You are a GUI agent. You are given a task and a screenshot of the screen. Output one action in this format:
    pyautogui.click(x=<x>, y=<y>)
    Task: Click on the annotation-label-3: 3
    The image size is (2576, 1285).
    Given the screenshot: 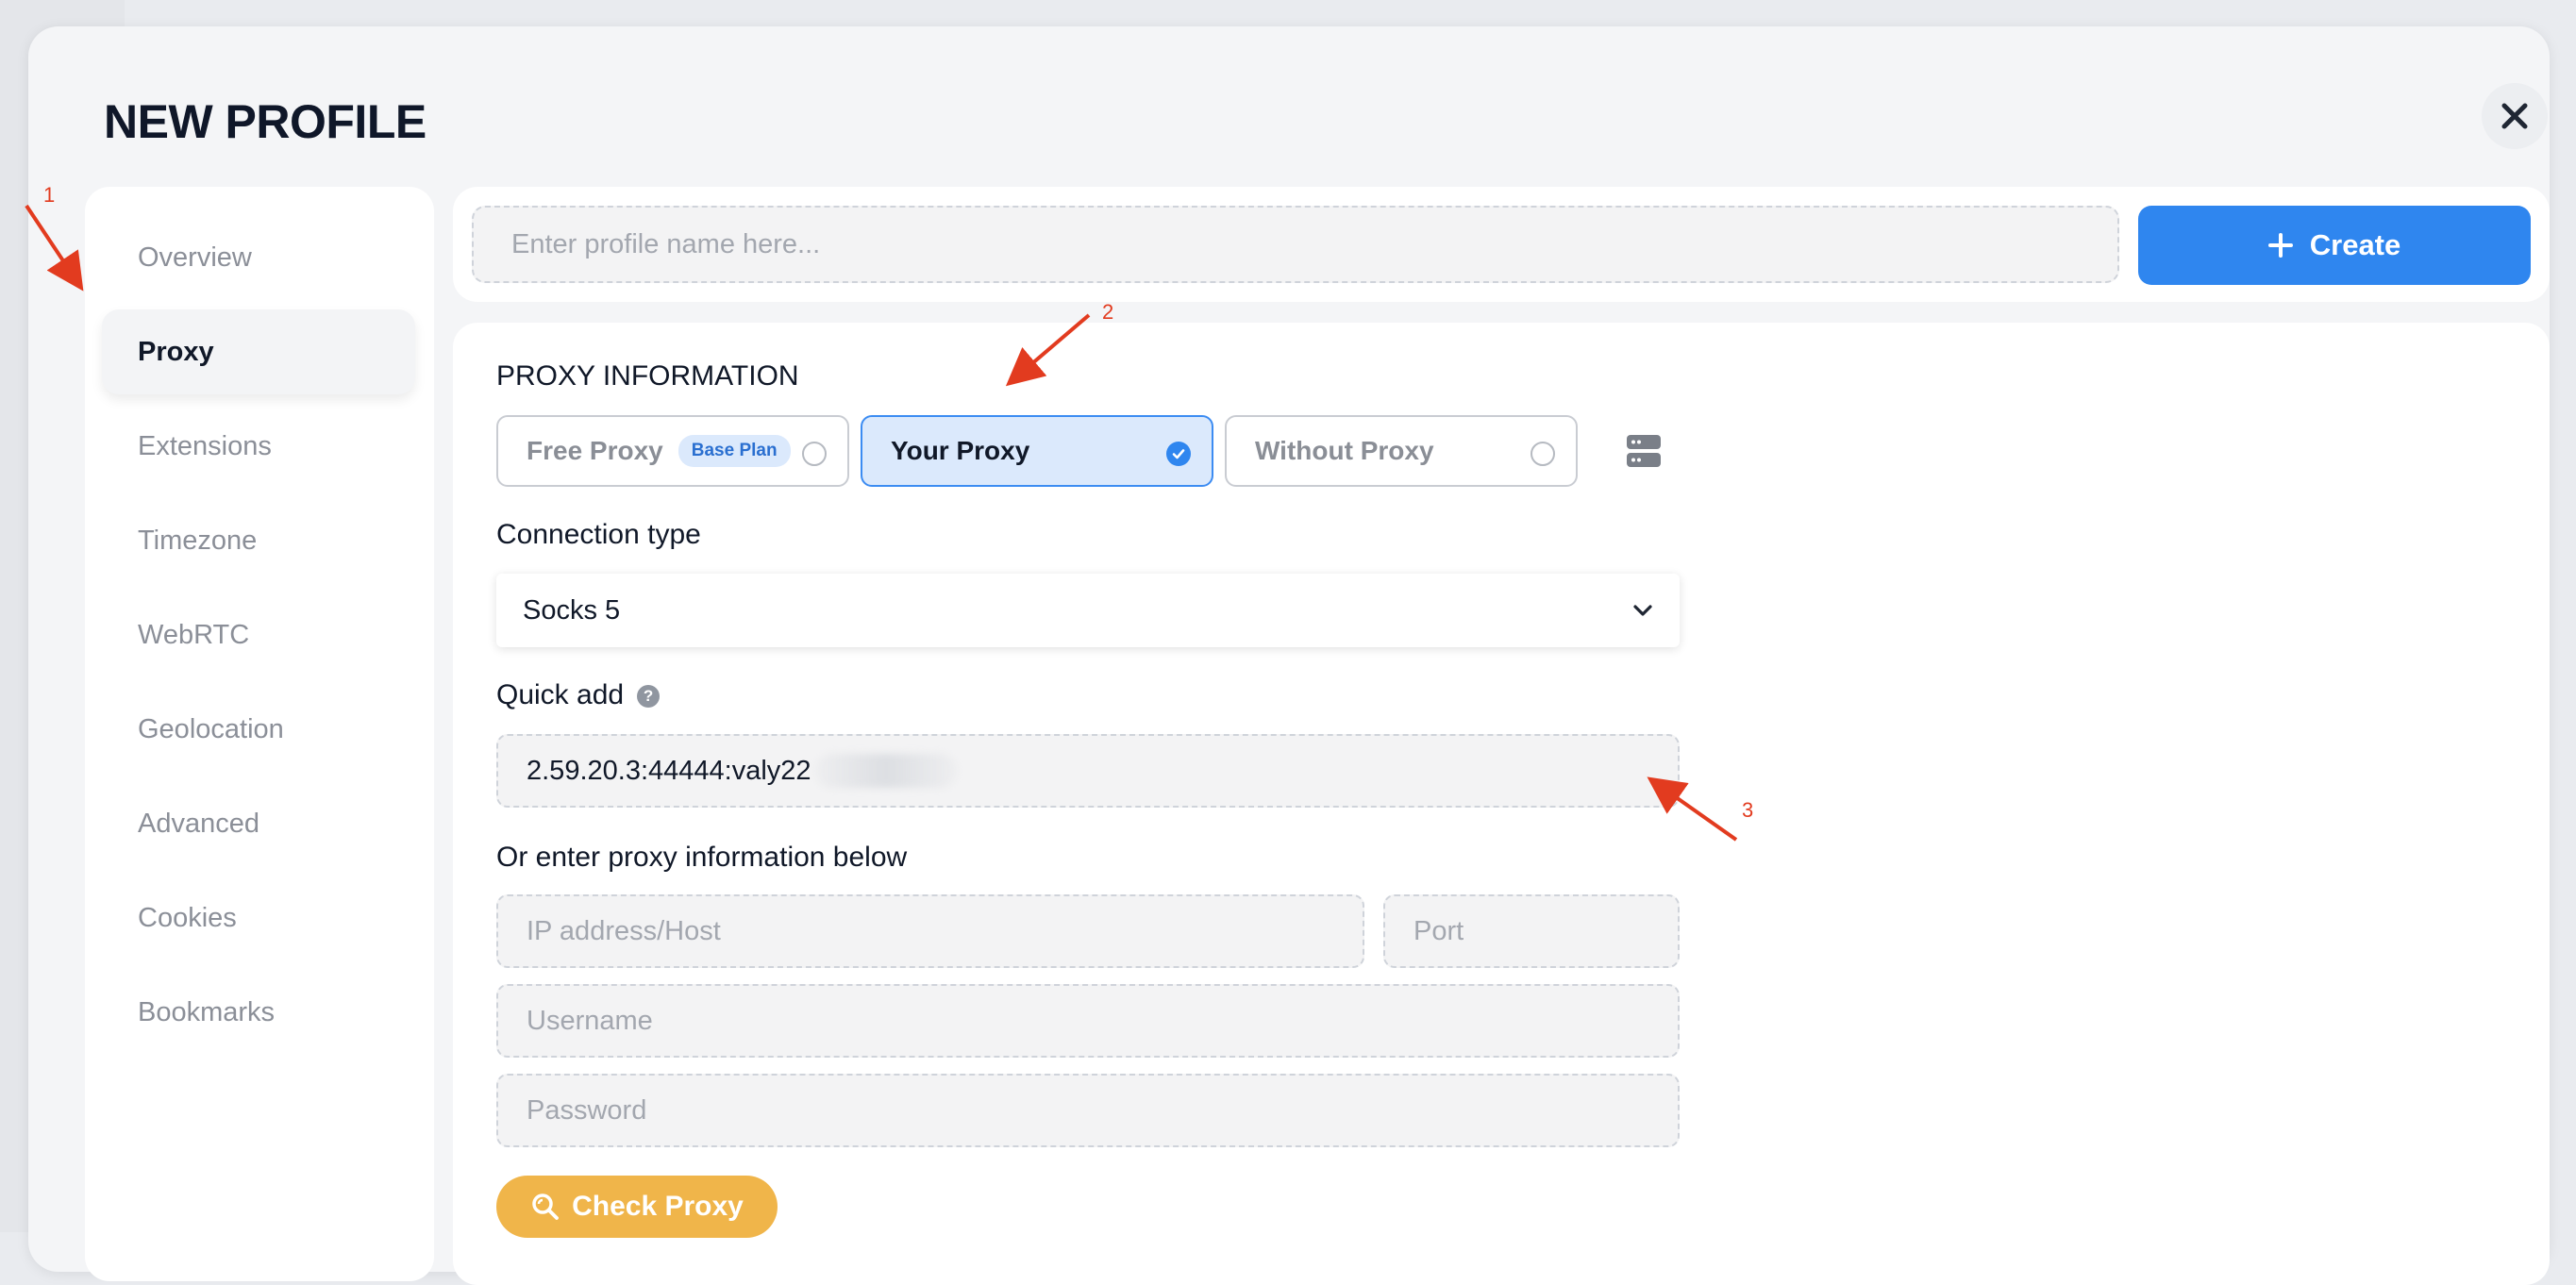 What is the action you would take?
    pyautogui.click(x=1748, y=810)
    